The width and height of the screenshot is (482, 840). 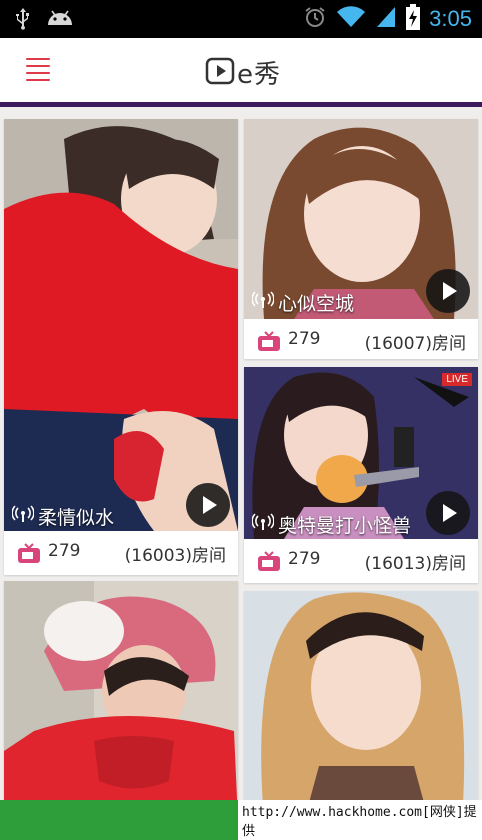 I want to click on room-number: (16003)房间, so click(x=175, y=556).